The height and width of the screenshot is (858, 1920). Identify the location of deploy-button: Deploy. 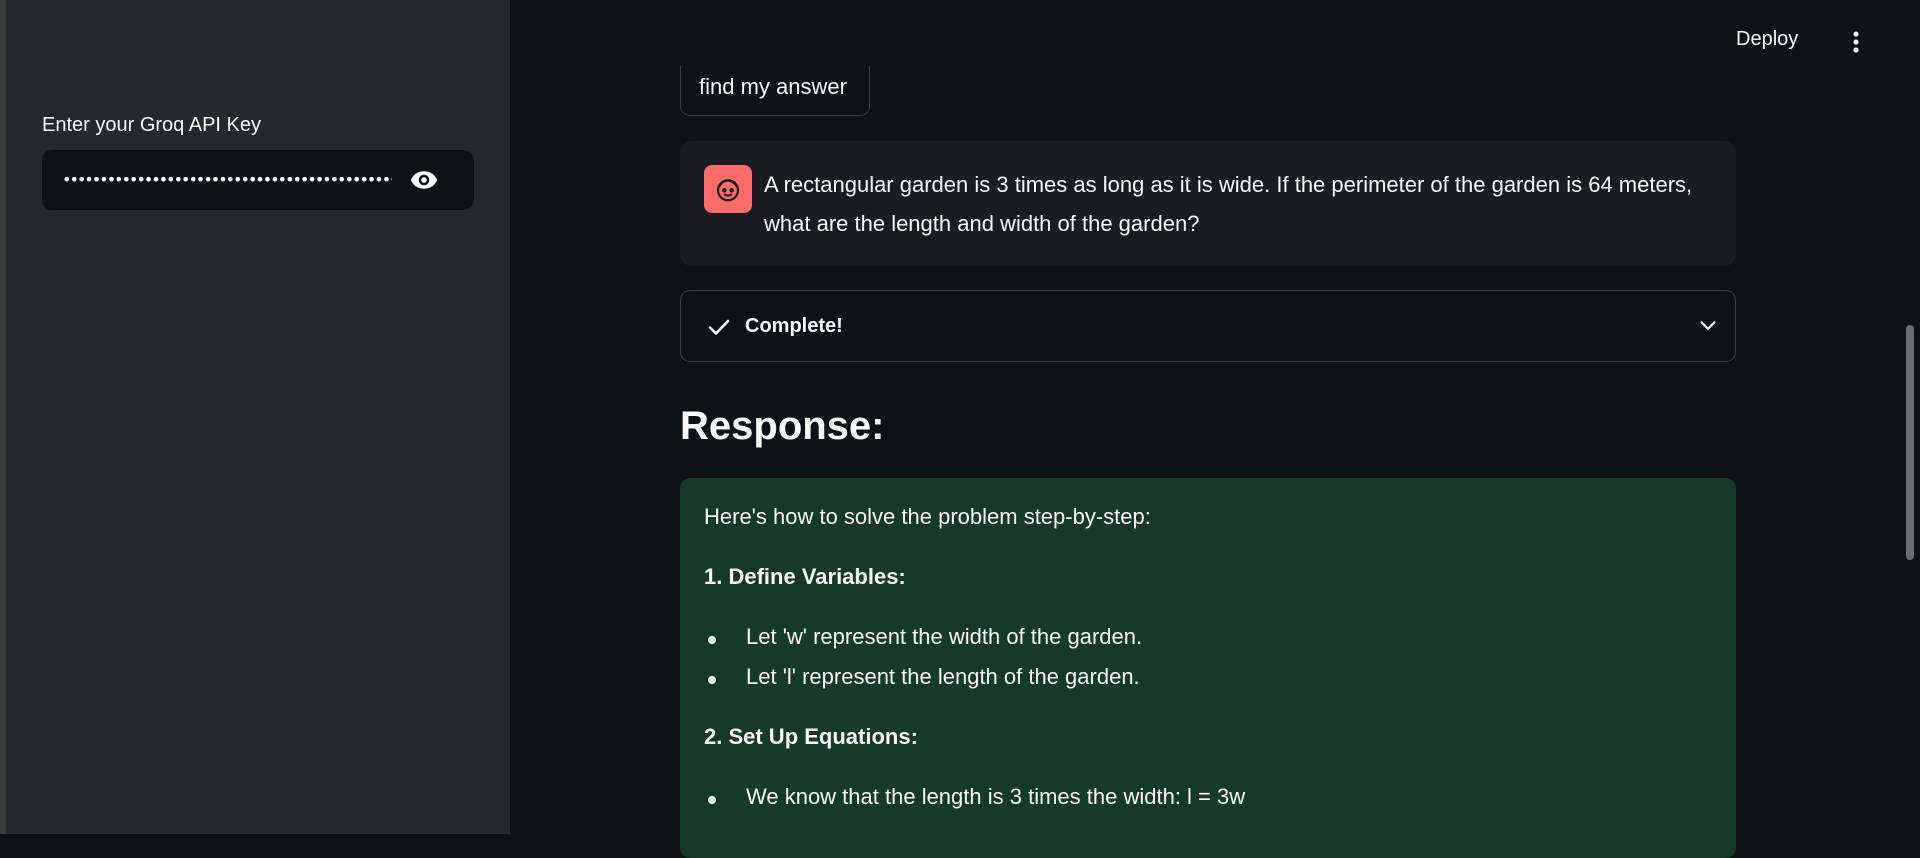
(1767, 39).